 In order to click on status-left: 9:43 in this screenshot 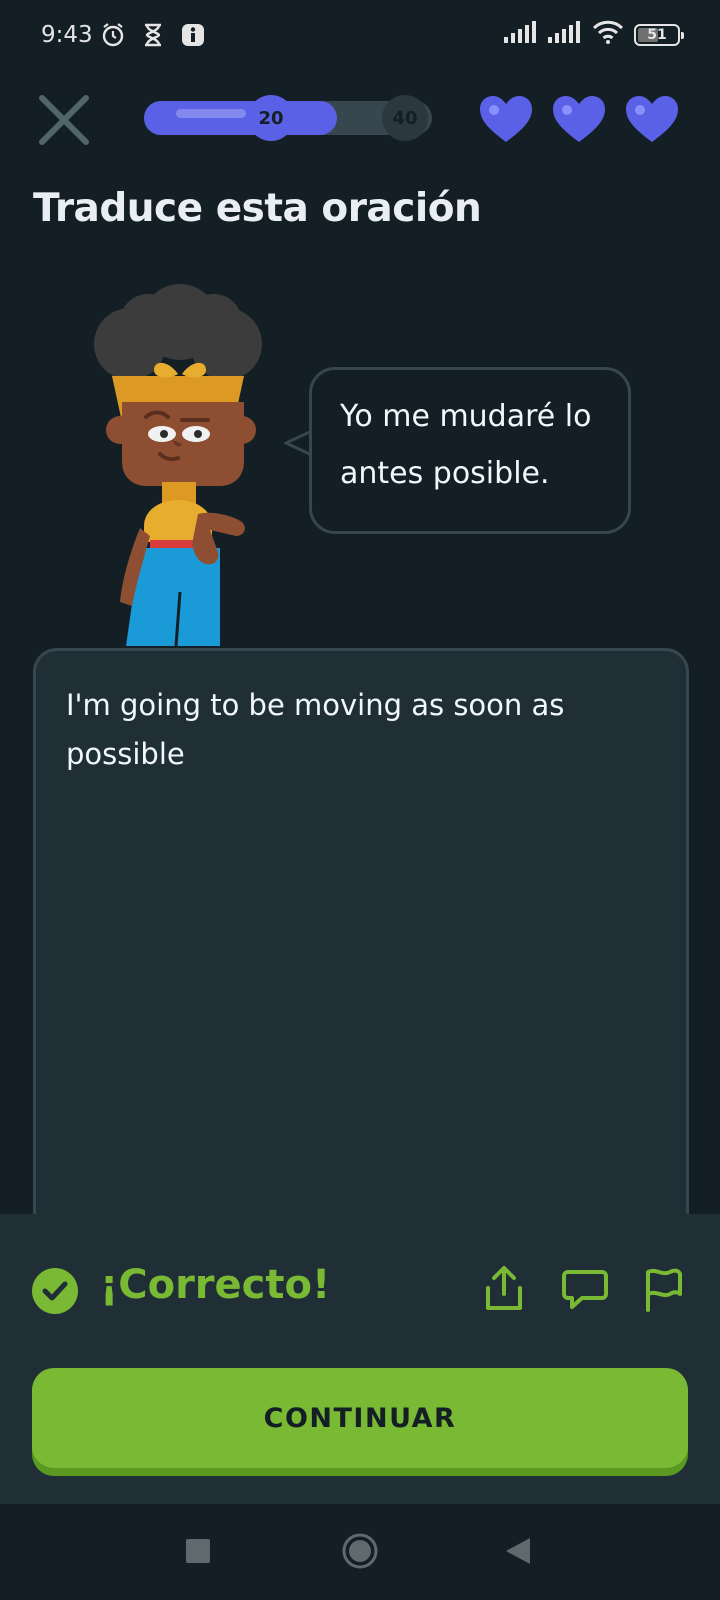, I will do `click(124, 35)`.